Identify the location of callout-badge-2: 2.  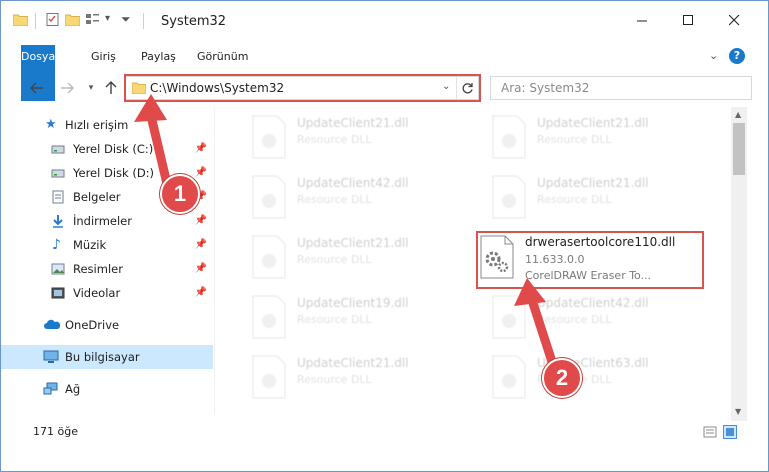
(562, 378).